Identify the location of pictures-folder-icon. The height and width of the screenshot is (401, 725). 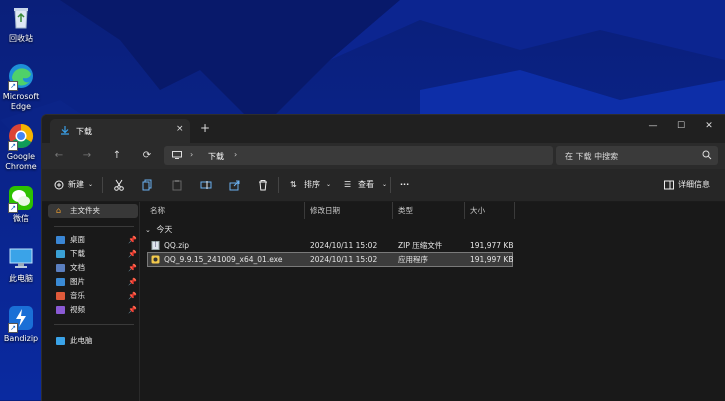
(60, 282).